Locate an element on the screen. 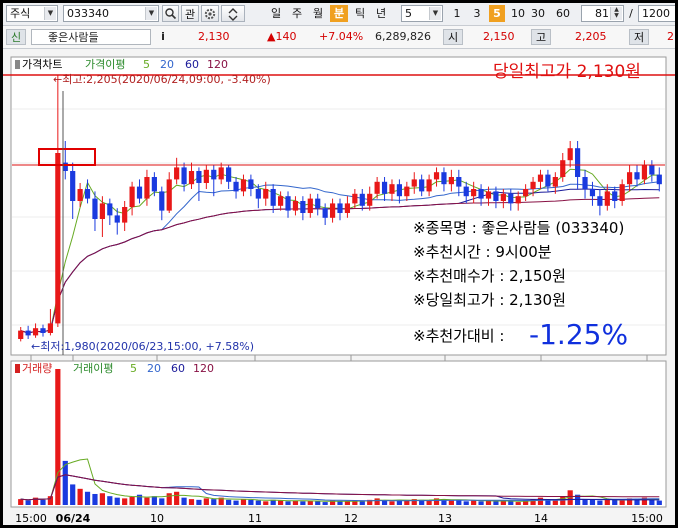 This screenshot has height=528, width=678. period-button-5: 년 is located at coordinates (381, 13).